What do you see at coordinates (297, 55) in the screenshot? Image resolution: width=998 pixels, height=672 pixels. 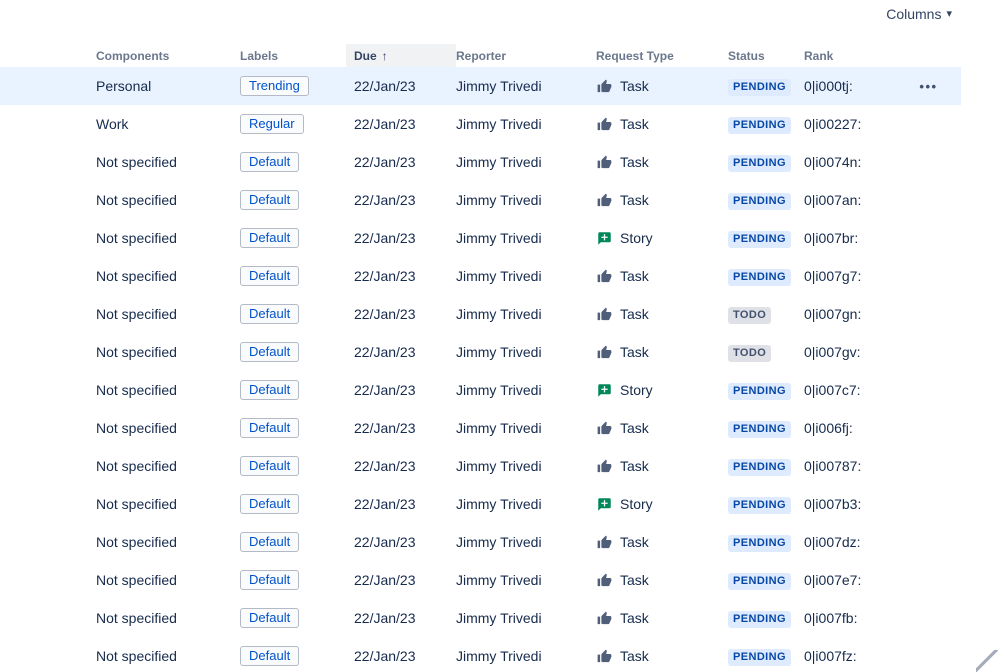 I see `column-header-labels: Labels` at bounding box center [297, 55].